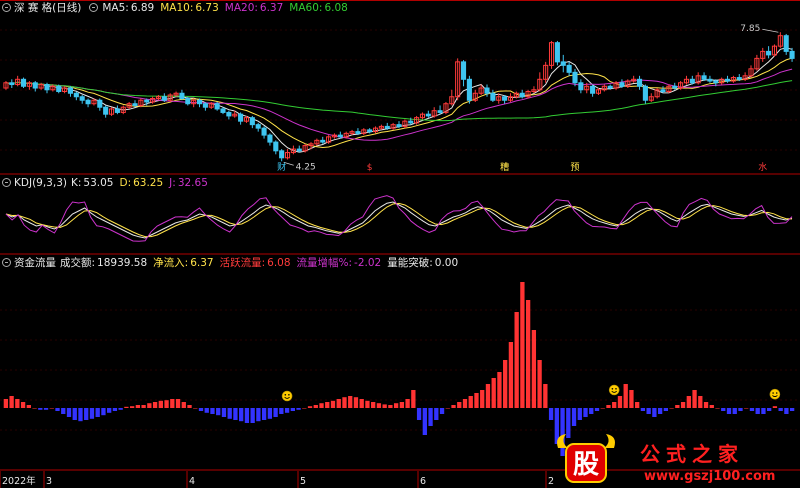 The width and height of the screenshot is (800, 488). I want to click on collapse-icon, so click(6, 7).